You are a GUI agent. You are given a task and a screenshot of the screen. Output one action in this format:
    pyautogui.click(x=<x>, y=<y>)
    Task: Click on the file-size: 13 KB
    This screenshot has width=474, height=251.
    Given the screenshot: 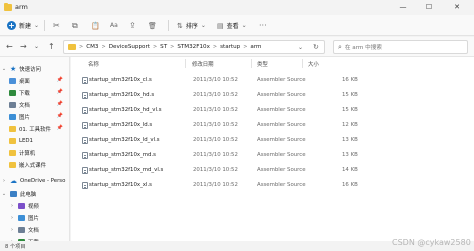 What is the action you would take?
    pyautogui.click(x=350, y=140)
    